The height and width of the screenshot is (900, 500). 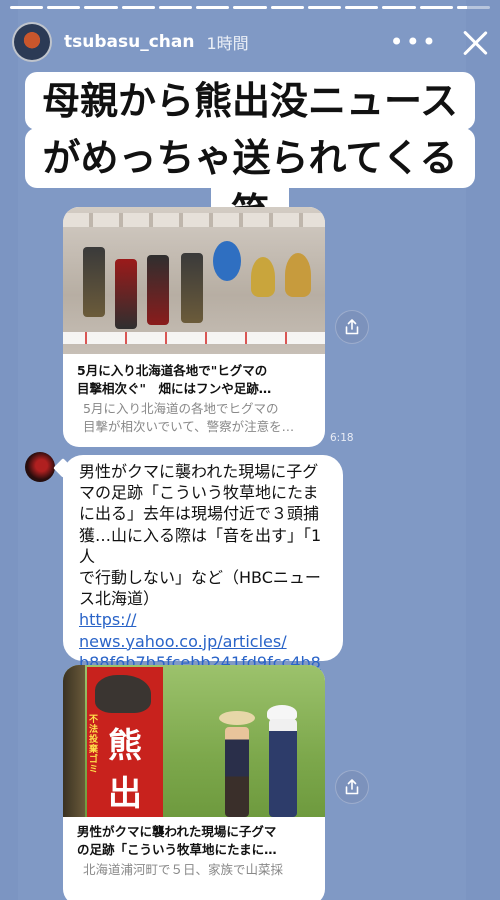 What do you see at coordinates (227, 43) in the screenshot?
I see `time-ago: 1時間` at bounding box center [227, 43].